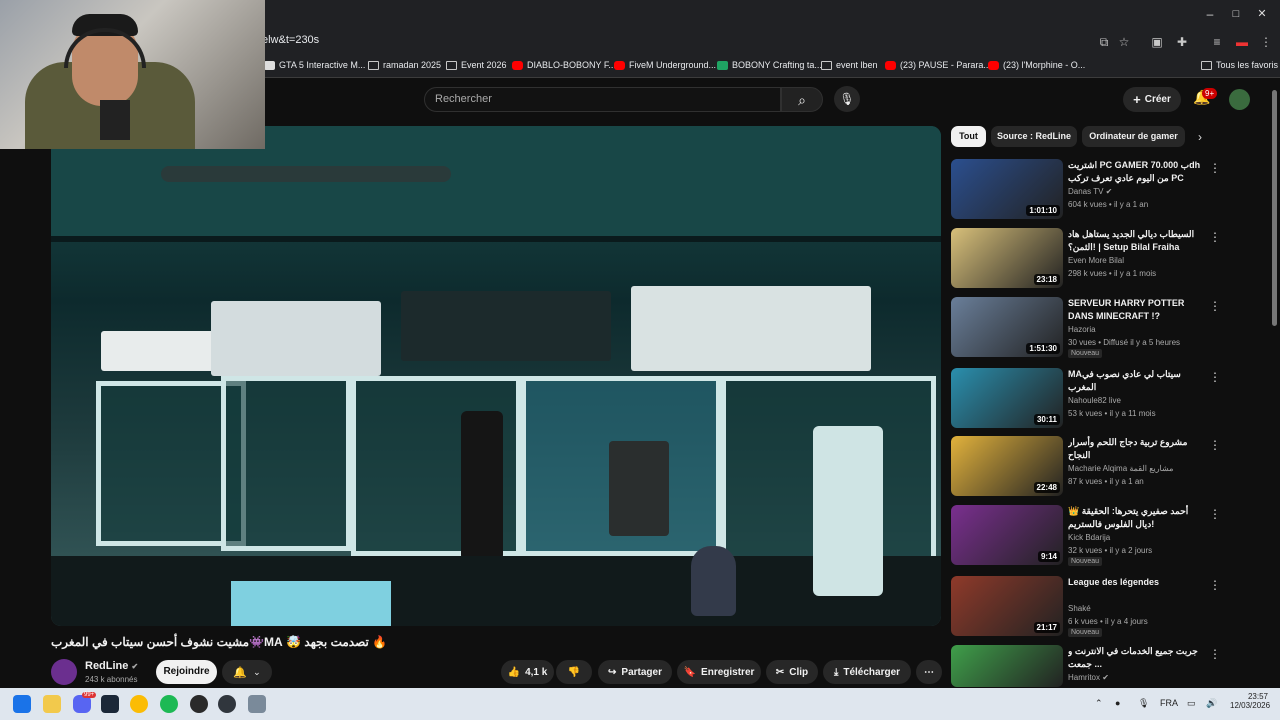 This screenshot has height=720, width=1280. What do you see at coordinates (1007, 535) in the screenshot?
I see `video-thumbnail: 9:14` at bounding box center [1007, 535].